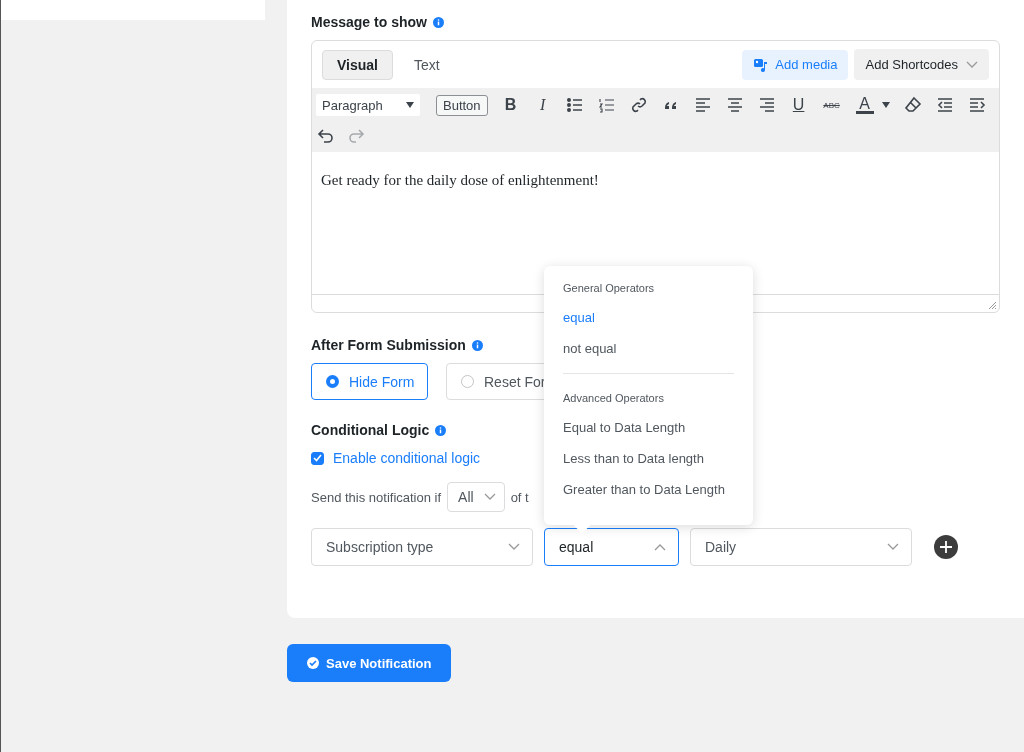 The width and height of the screenshot is (1024, 752). What do you see at coordinates (388, 345) in the screenshot?
I see `section-title: After Form Submission` at bounding box center [388, 345].